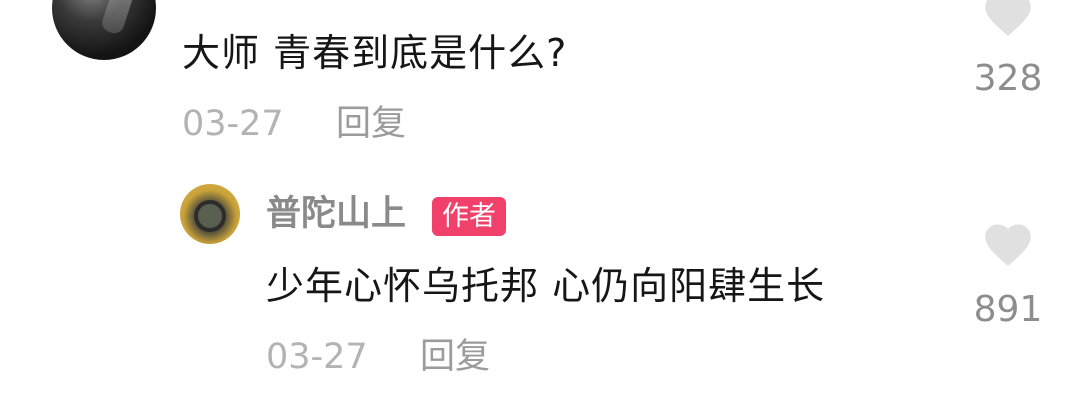  I want to click on reply-author-avatar, so click(210, 214).